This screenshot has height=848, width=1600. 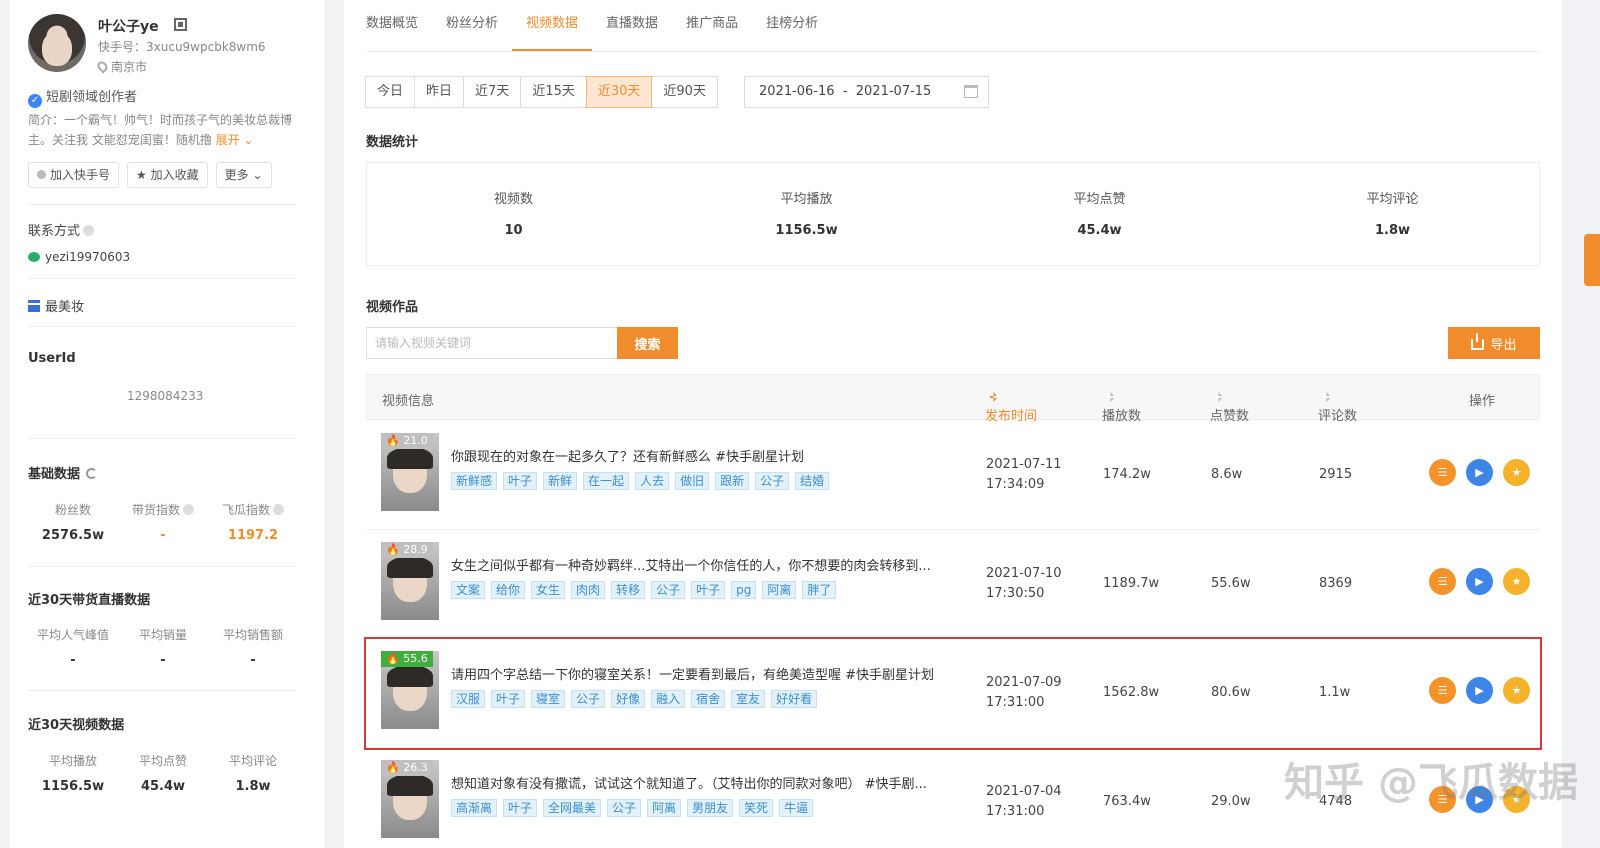 What do you see at coordinates (619, 92) in the screenshot?
I see `range-30d: 近30天` at bounding box center [619, 92].